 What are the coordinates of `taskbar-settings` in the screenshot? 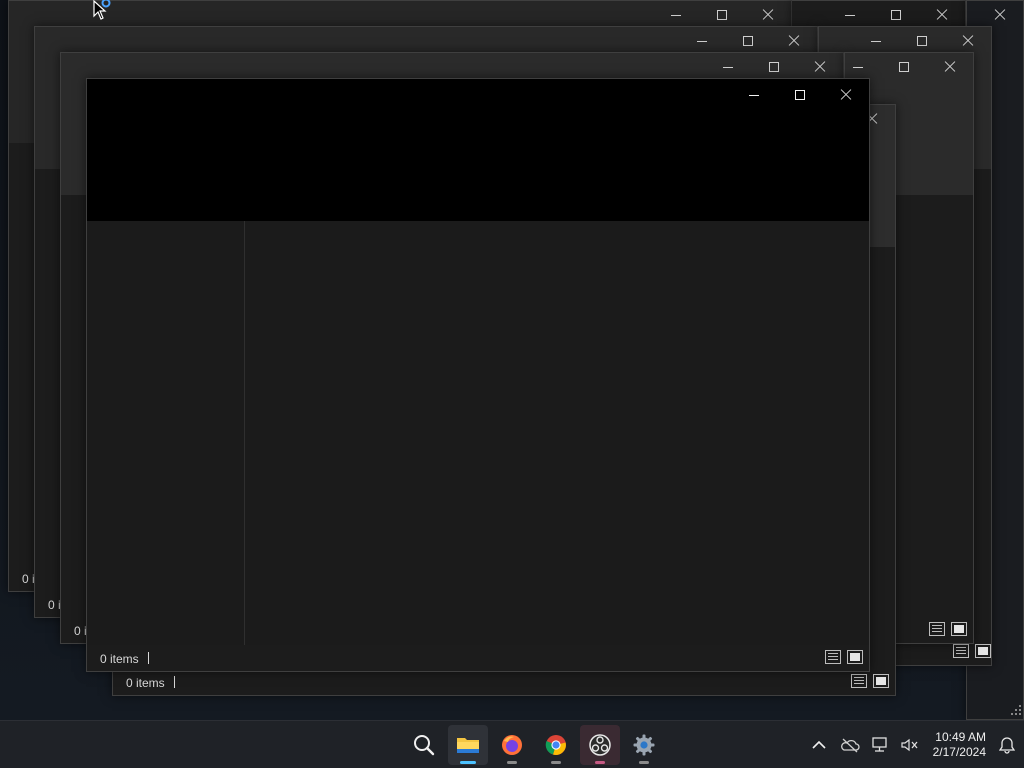 It's located at (644, 745).